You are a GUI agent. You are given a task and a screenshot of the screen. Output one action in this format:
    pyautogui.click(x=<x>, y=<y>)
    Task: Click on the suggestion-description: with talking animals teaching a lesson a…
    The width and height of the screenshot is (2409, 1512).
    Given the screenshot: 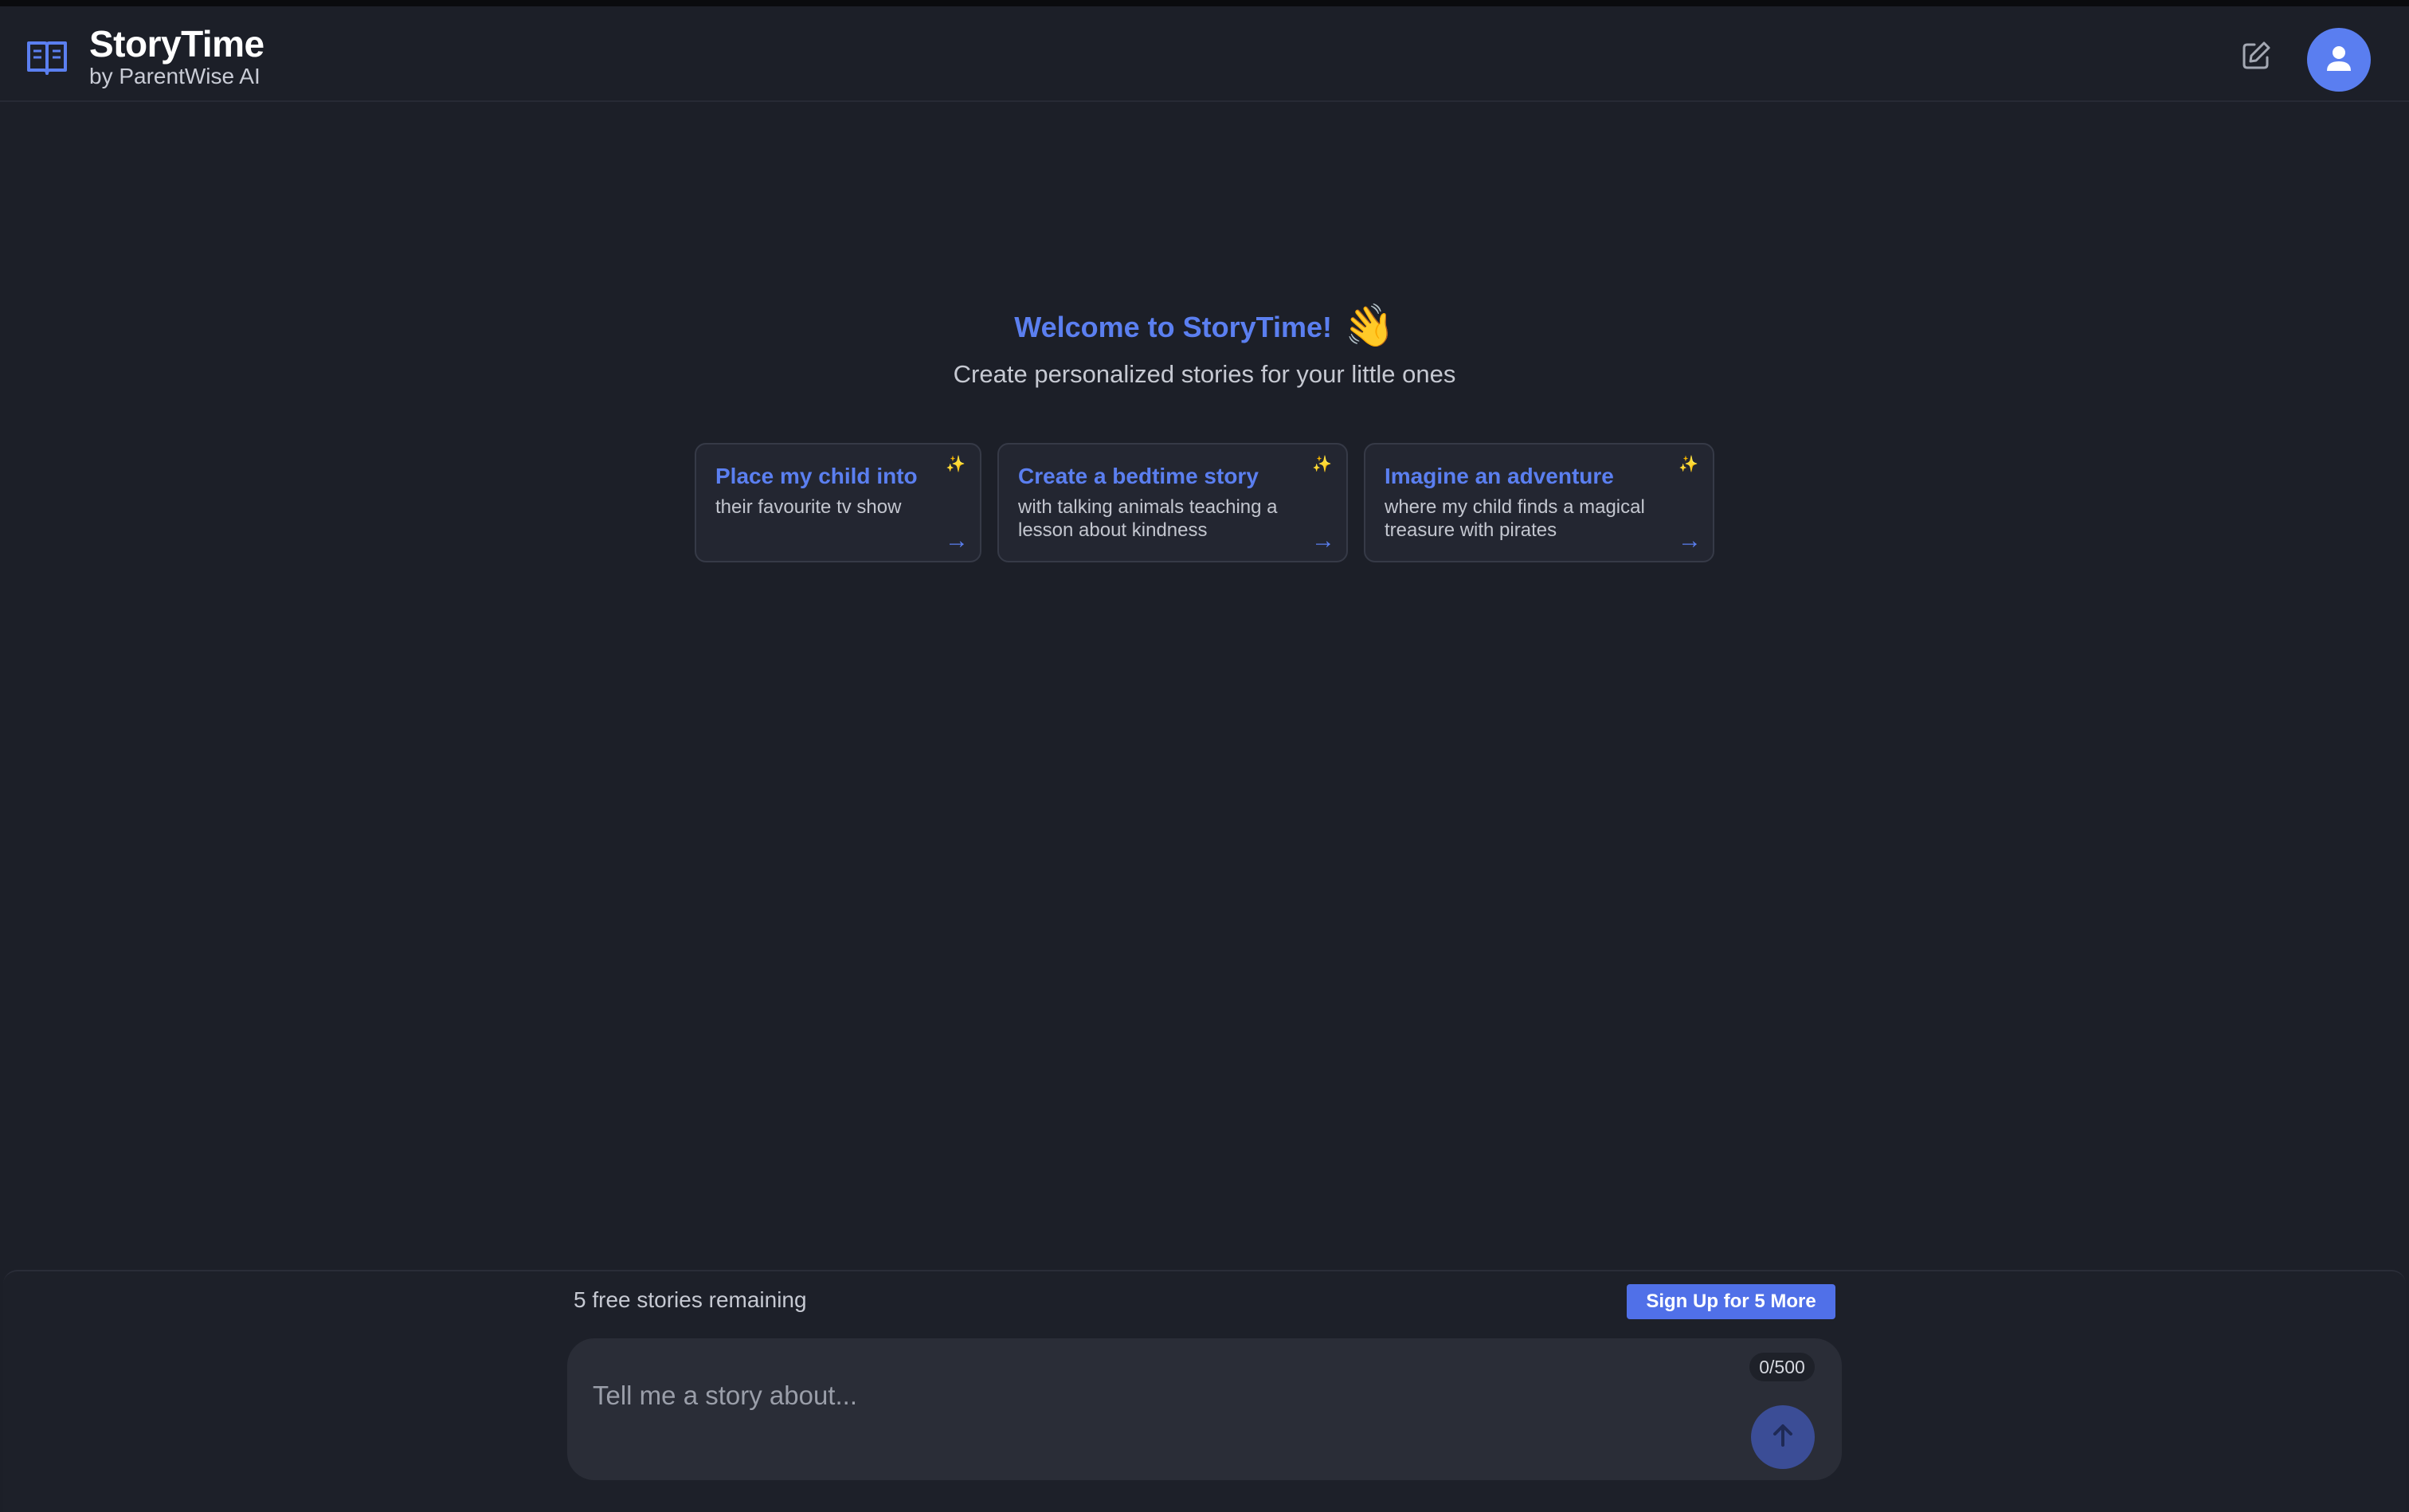 What is the action you would take?
    pyautogui.click(x=1148, y=518)
    